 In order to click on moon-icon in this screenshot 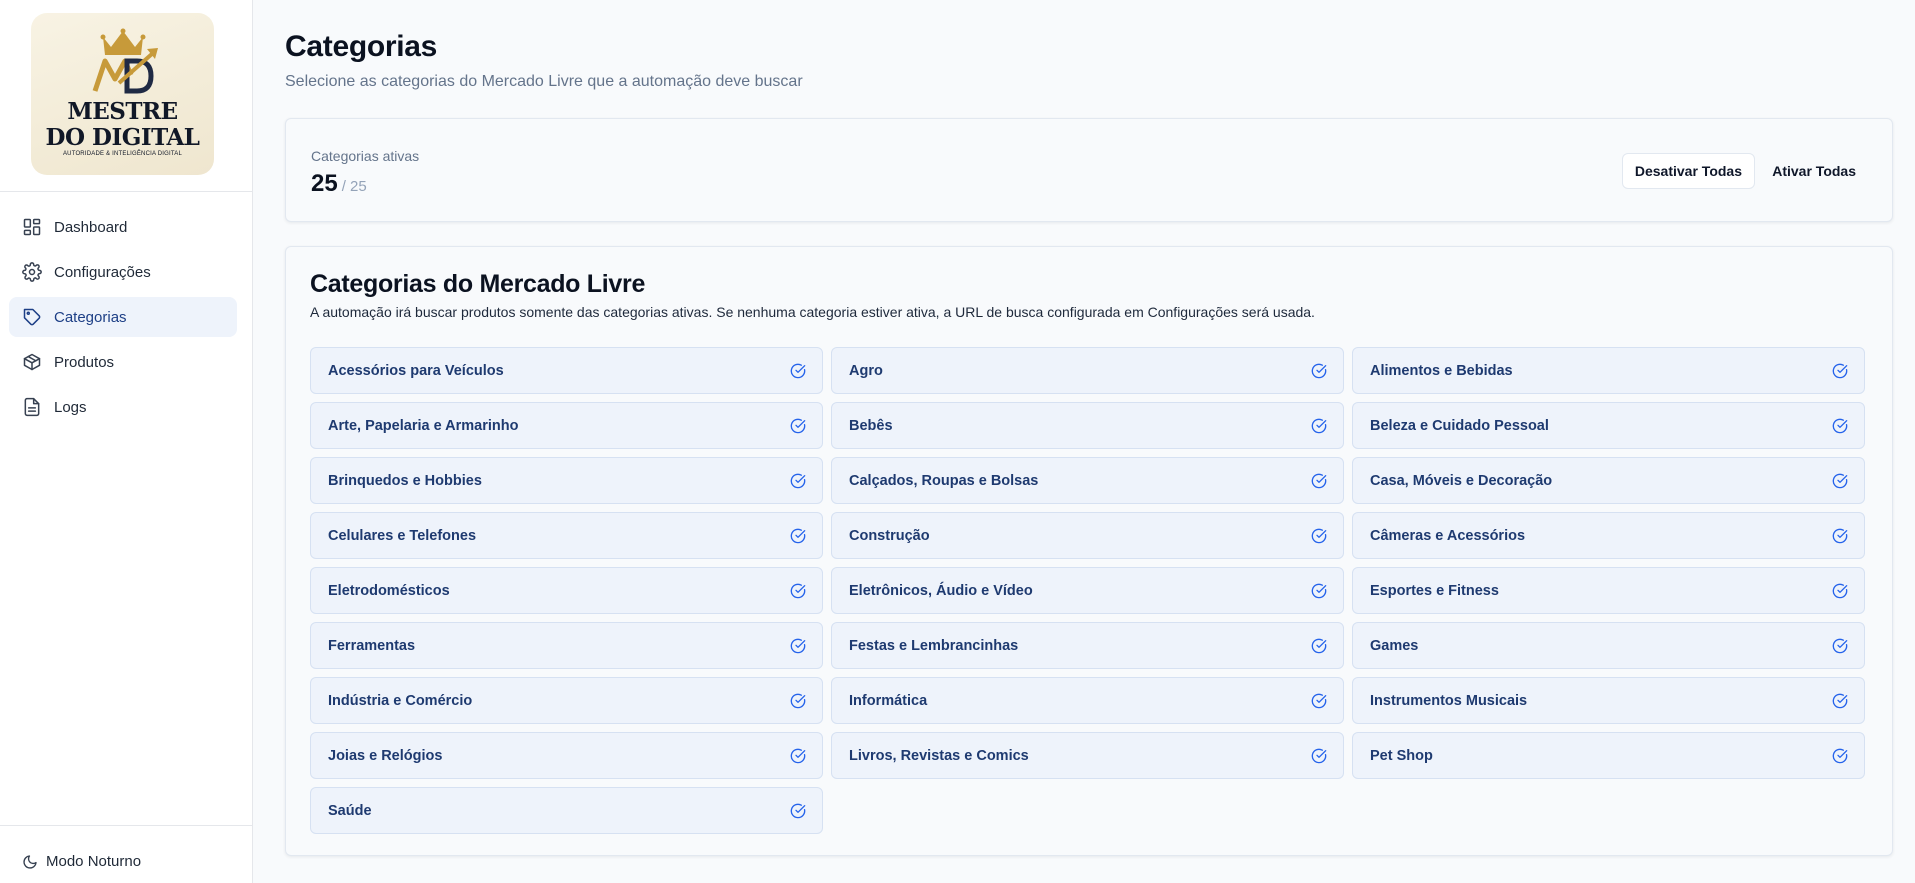, I will do `click(30, 862)`.